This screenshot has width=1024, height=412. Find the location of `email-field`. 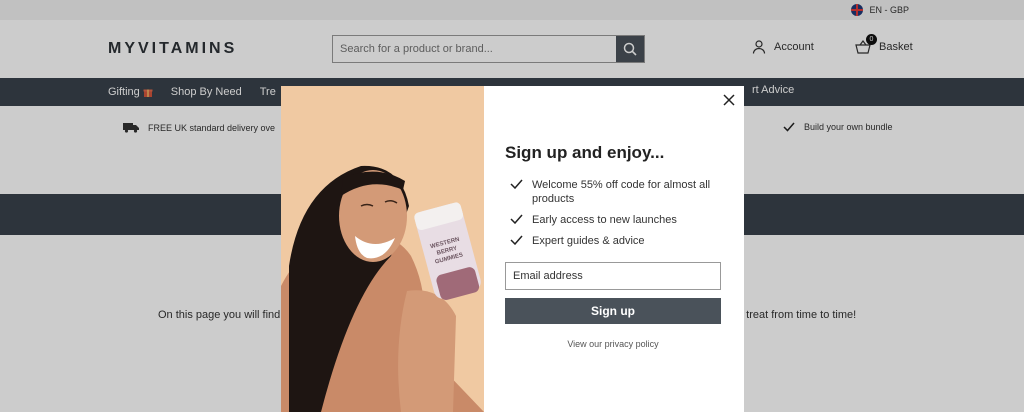

email-field is located at coordinates (613, 276).